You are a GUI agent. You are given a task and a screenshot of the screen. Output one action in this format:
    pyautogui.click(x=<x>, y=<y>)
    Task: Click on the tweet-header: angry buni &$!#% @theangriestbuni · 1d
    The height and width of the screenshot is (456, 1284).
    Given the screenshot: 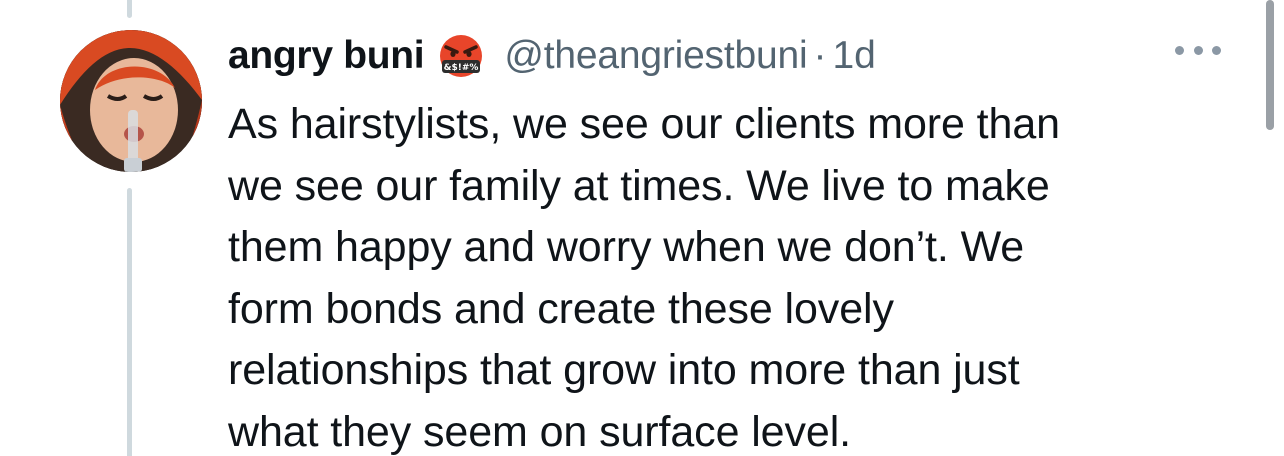 What is the action you would take?
    pyautogui.click(x=552, y=56)
    